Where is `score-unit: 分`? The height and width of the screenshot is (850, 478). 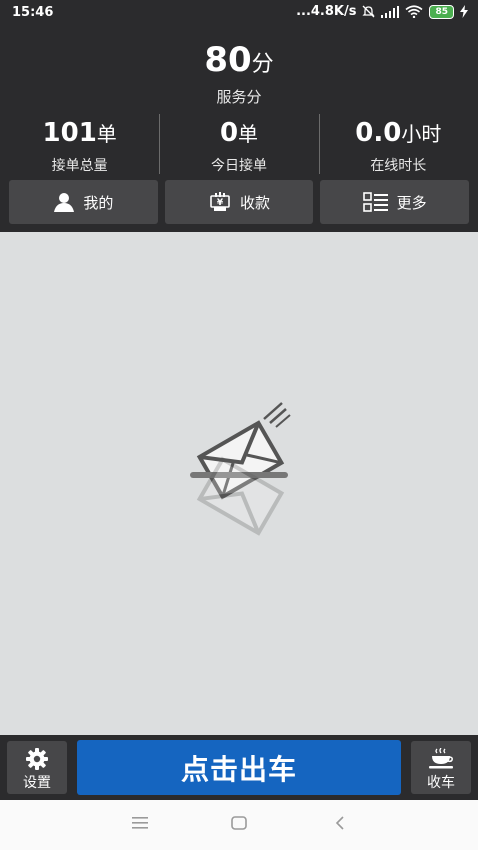
score-unit: 分 is located at coordinates (262, 64).